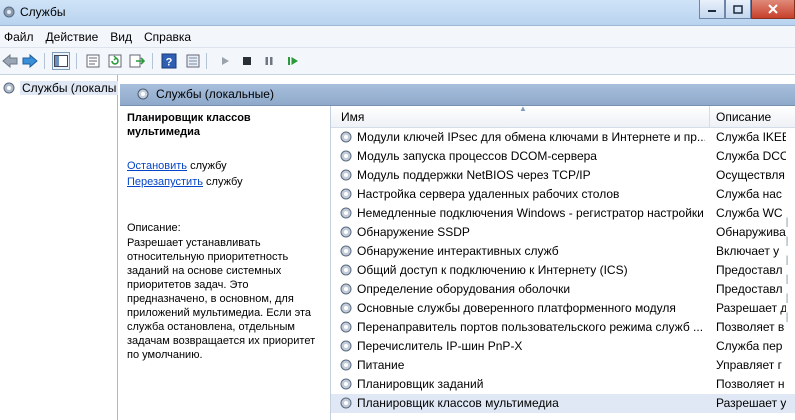 Image resolution: width=795 pixels, height=420 pixels. I want to click on tree-item-services-local: Службы (локалы, so click(60, 88).